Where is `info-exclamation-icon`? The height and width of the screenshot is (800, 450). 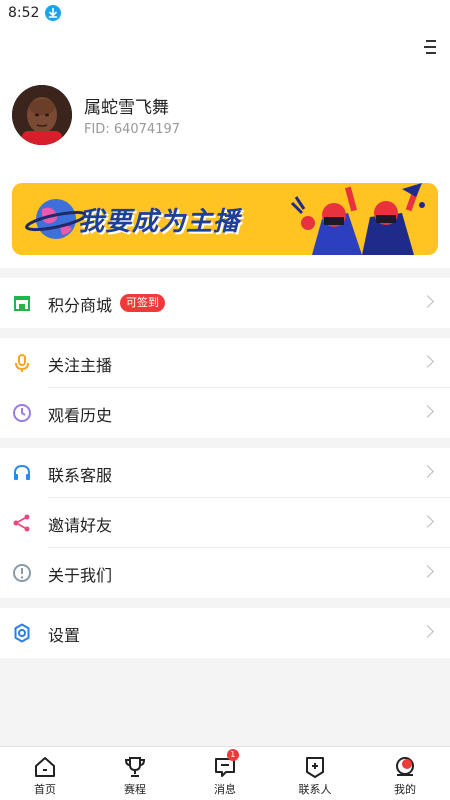
info-exclamation-icon is located at coordinates (22, 573).